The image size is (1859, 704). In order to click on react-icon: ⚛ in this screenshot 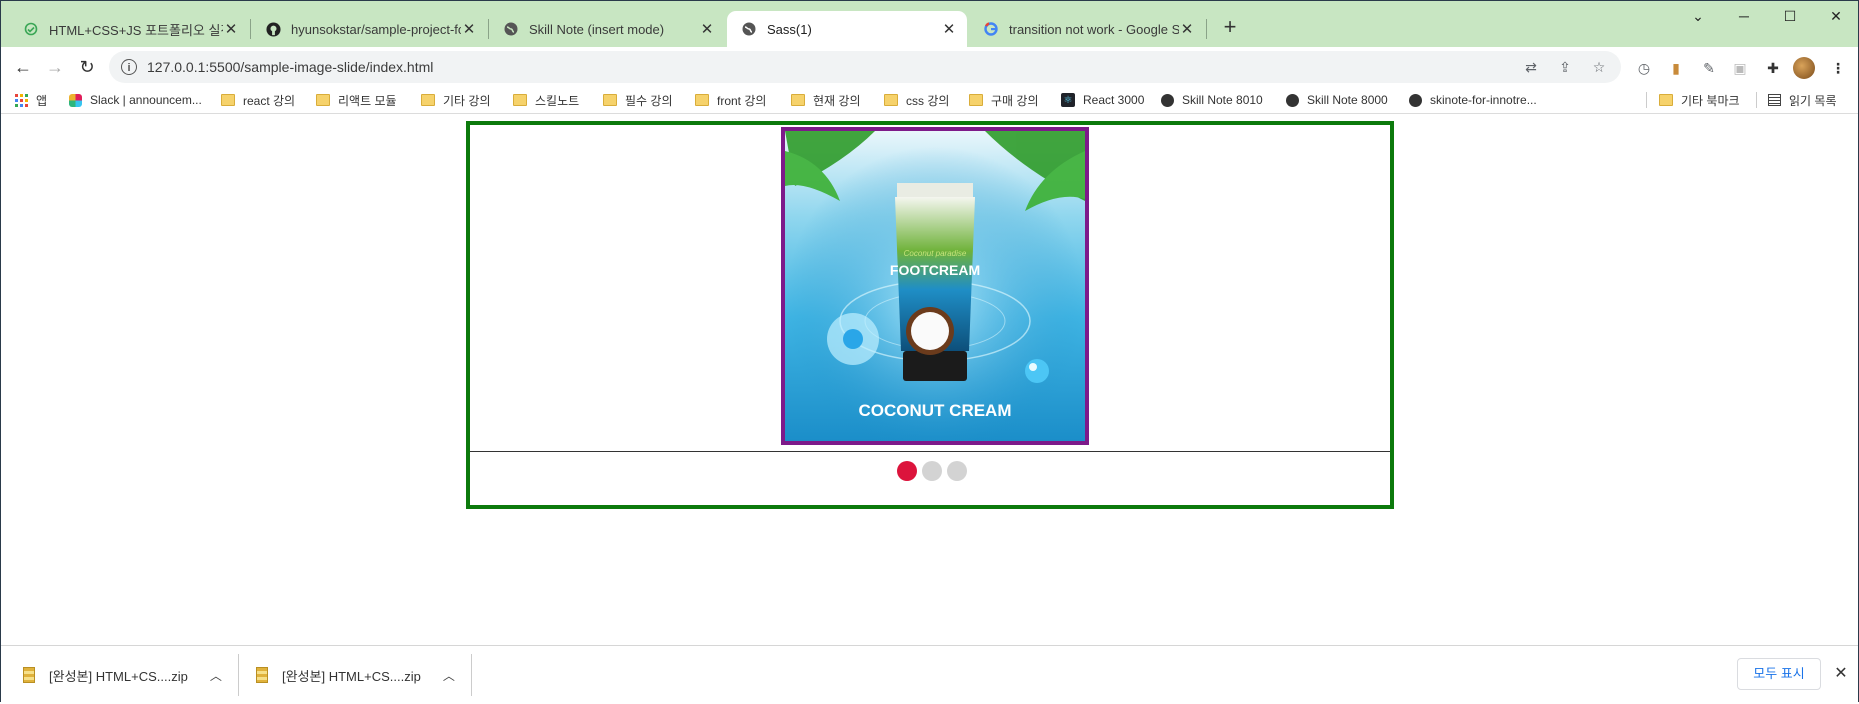, I will do `click(1068, 100)`.